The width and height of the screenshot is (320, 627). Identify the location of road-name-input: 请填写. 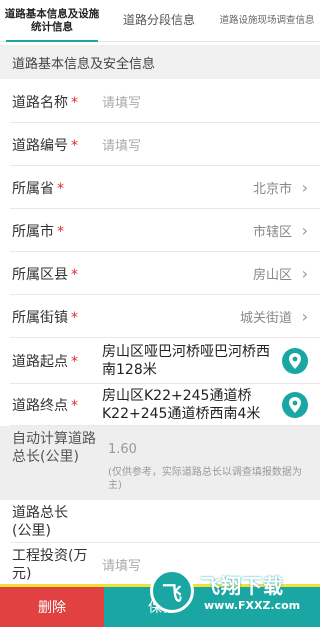
(205, 101).